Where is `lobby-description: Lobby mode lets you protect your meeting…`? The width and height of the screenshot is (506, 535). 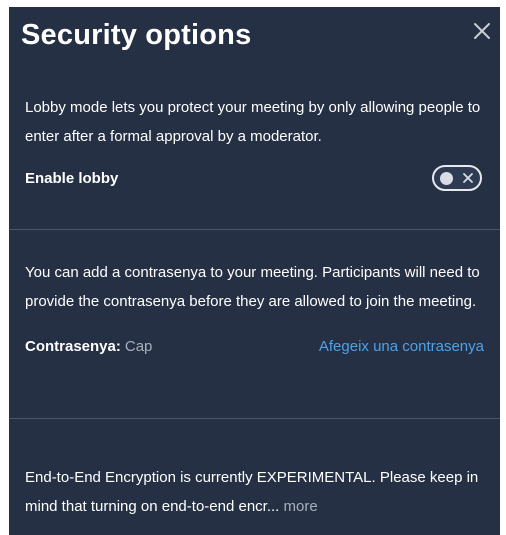
lobby-description: Lobby mode lets you protect your meeting… is located at coordinates (253, 122).